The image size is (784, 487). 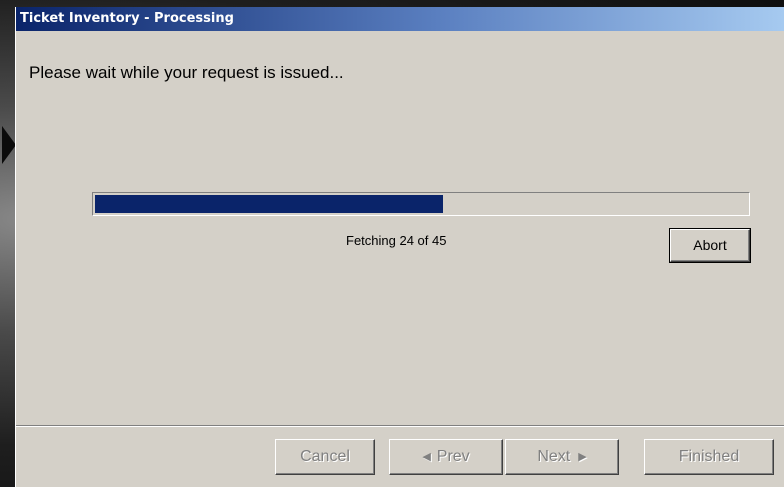 I want to click on progress-status: Fetching 24 of 45, so click(x=396, y=240).